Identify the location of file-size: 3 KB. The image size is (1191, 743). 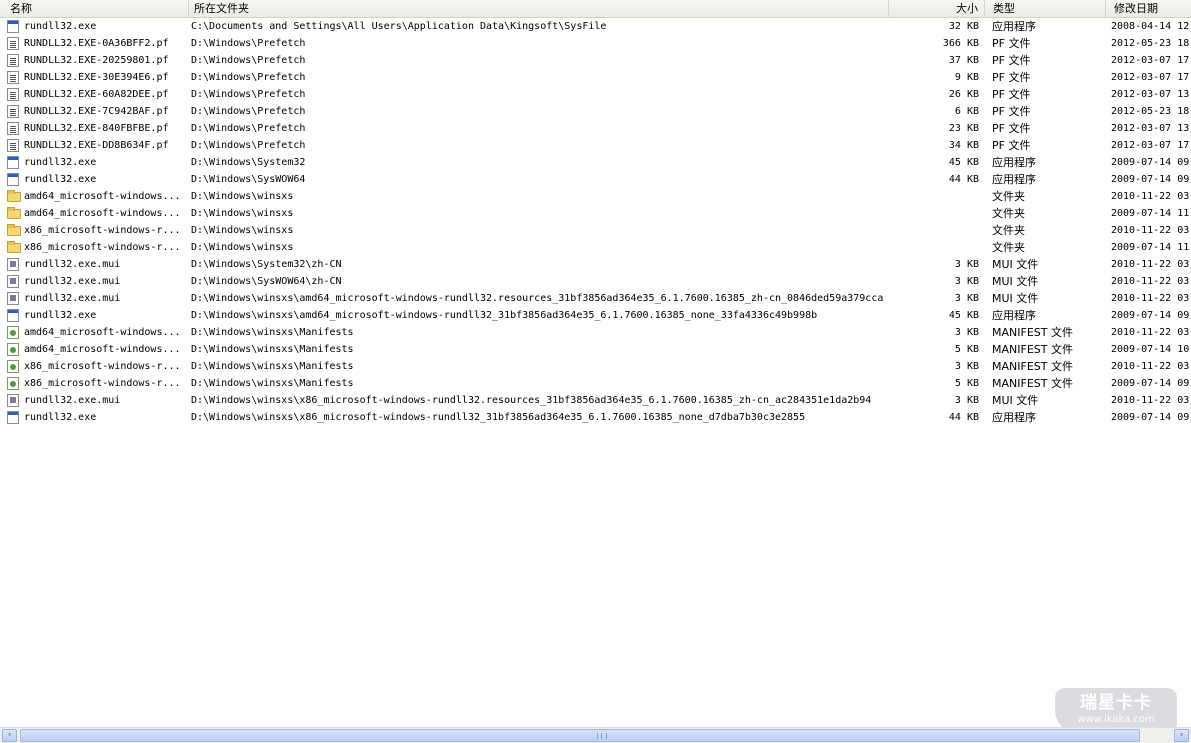
(966, 332).